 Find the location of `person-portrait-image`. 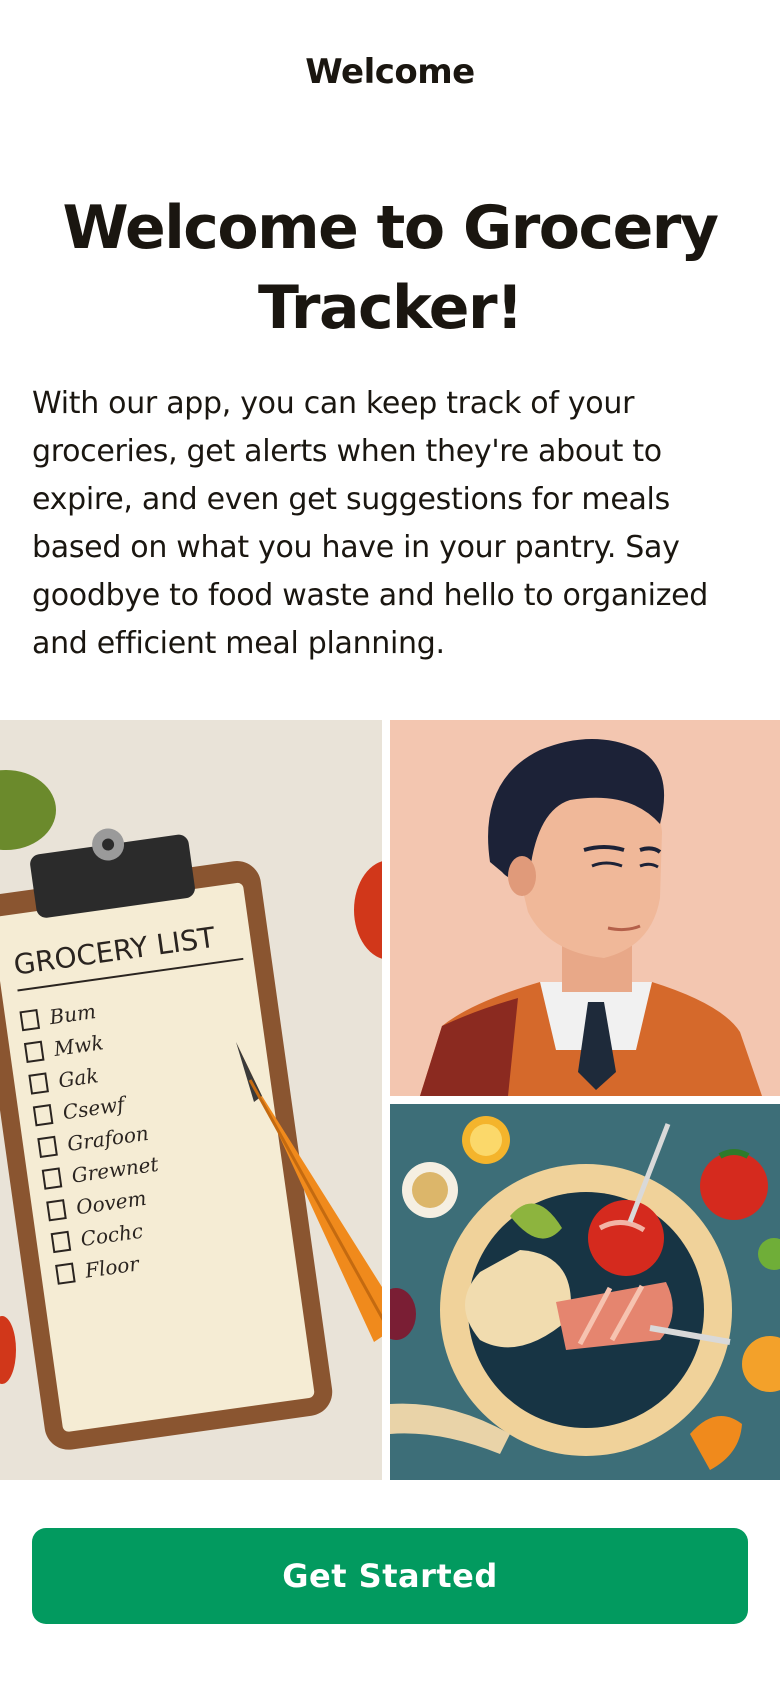

person-portrait-image is located at coordinates (585, 908).